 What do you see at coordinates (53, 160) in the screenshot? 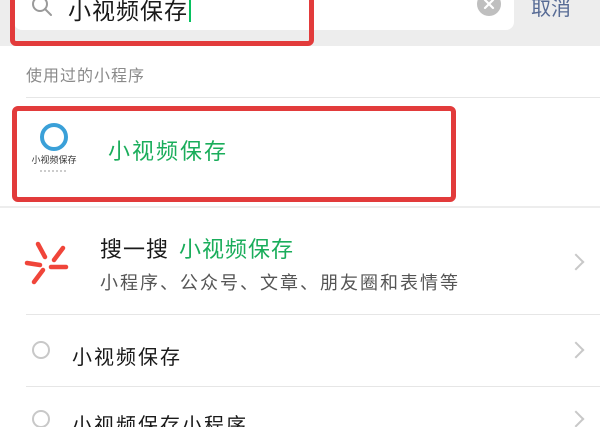
I see `app-logo-text: 小视频保存` at bounding box center [53, 160].